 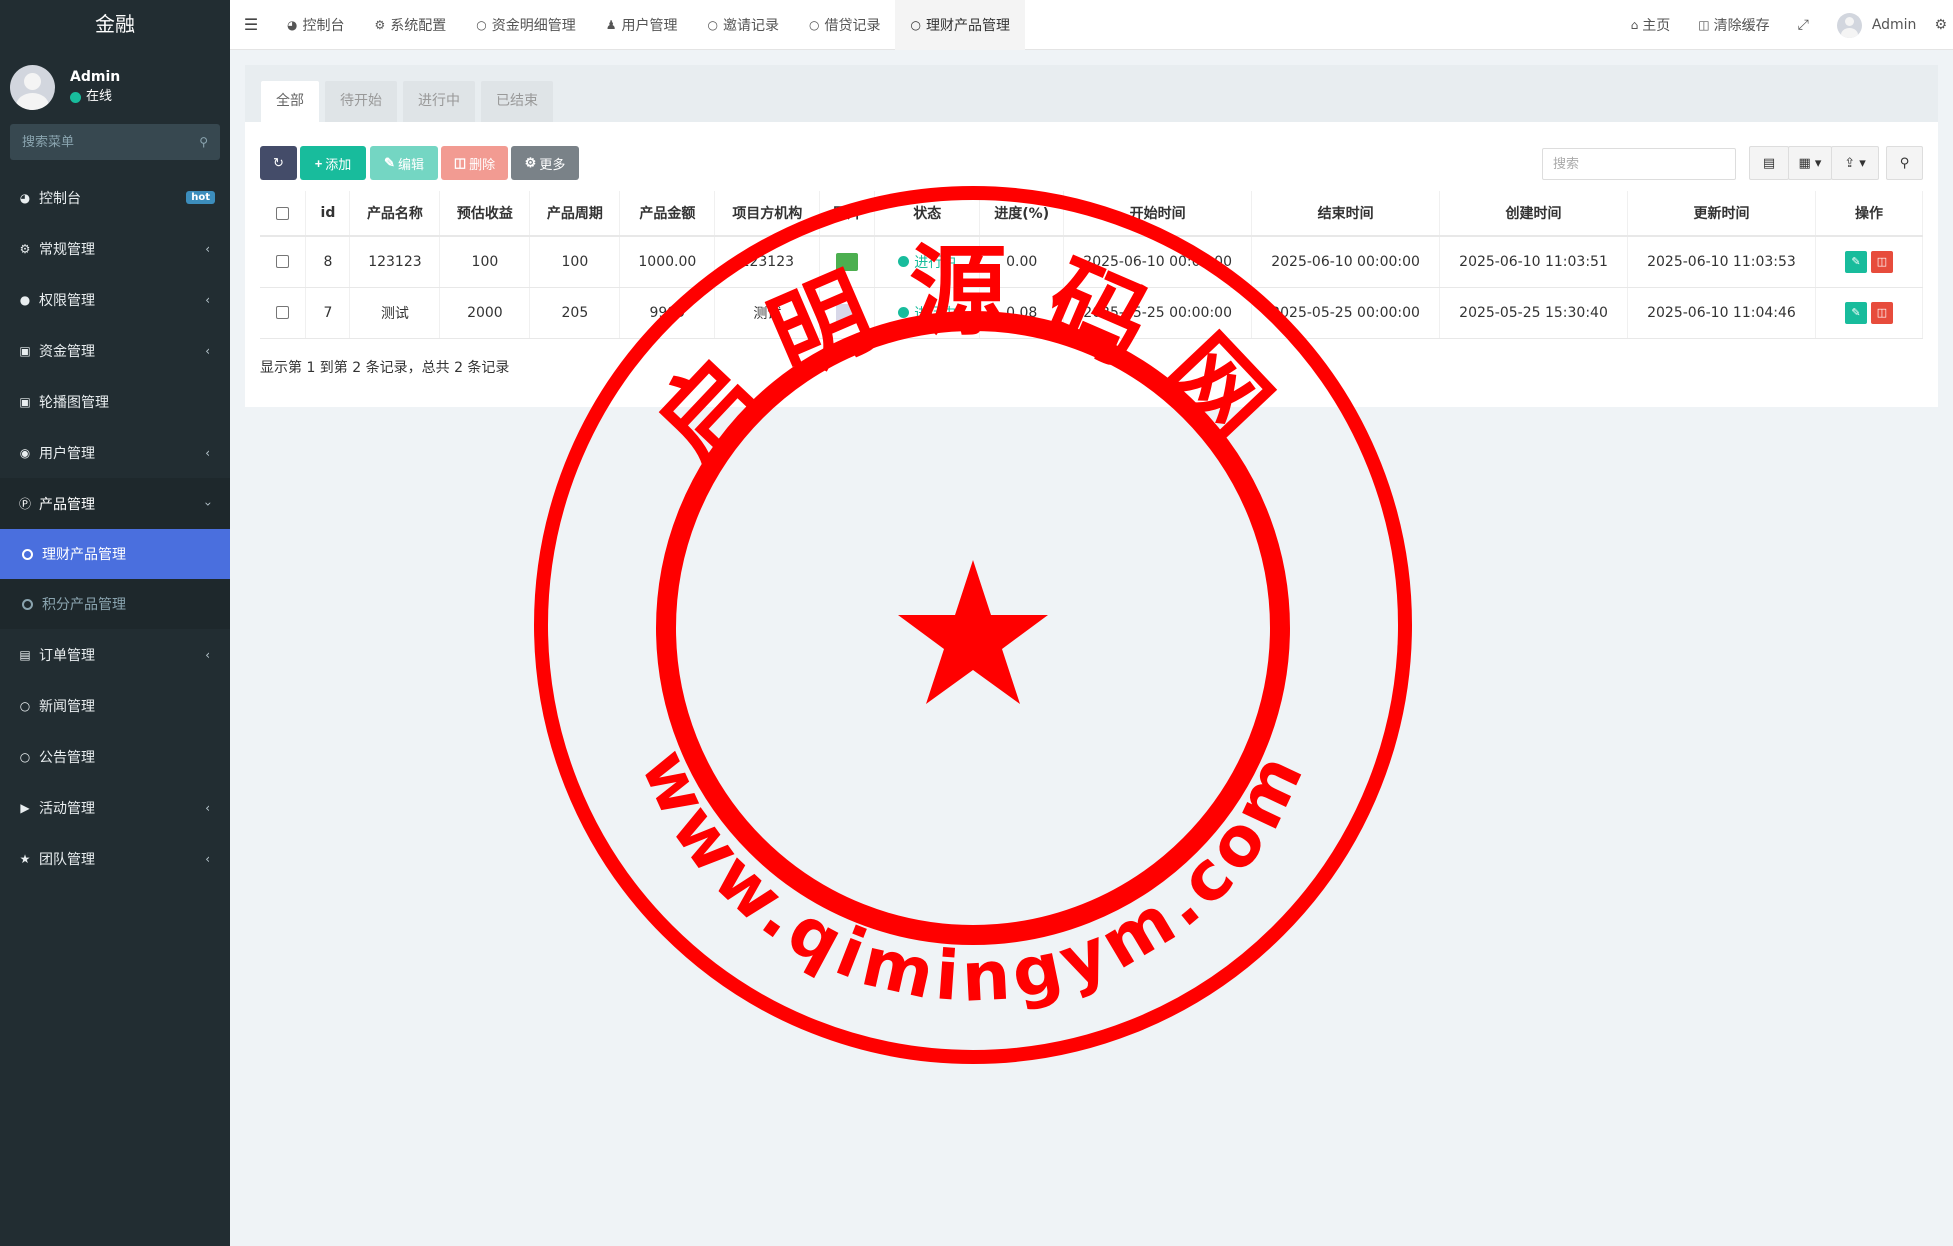 I want to click on sidebar-item-news: ○ 新闻管理, so click(x=115, y=705).